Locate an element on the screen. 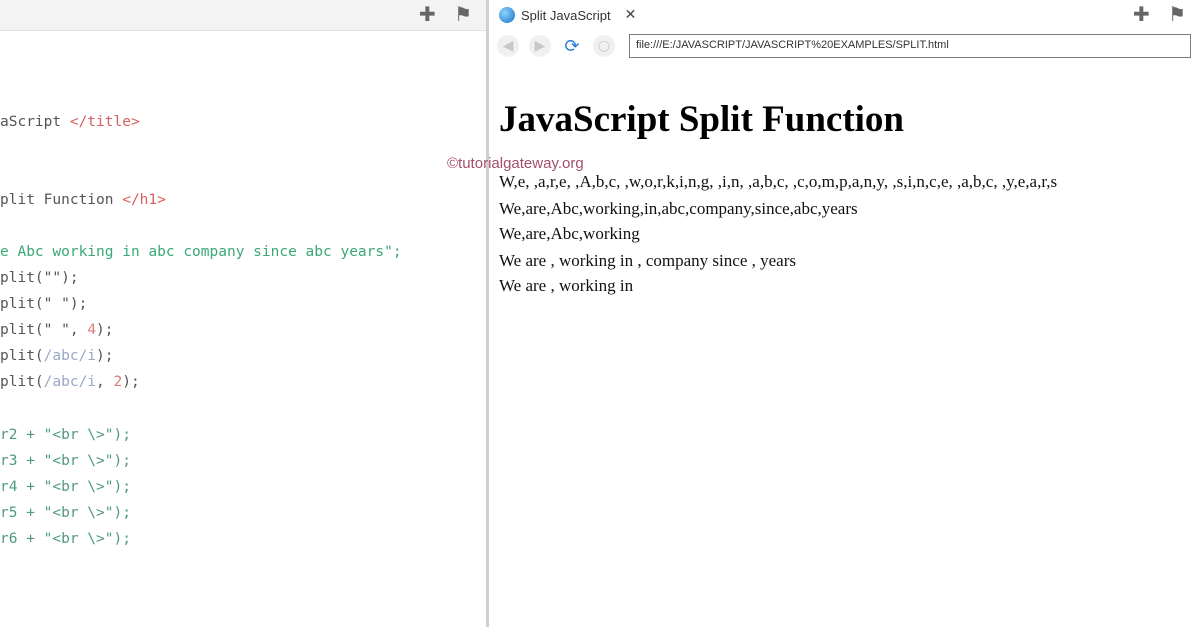 This screenshot has height=627, width=1200. code-tag: </title> is located at coordinates (104, 122).